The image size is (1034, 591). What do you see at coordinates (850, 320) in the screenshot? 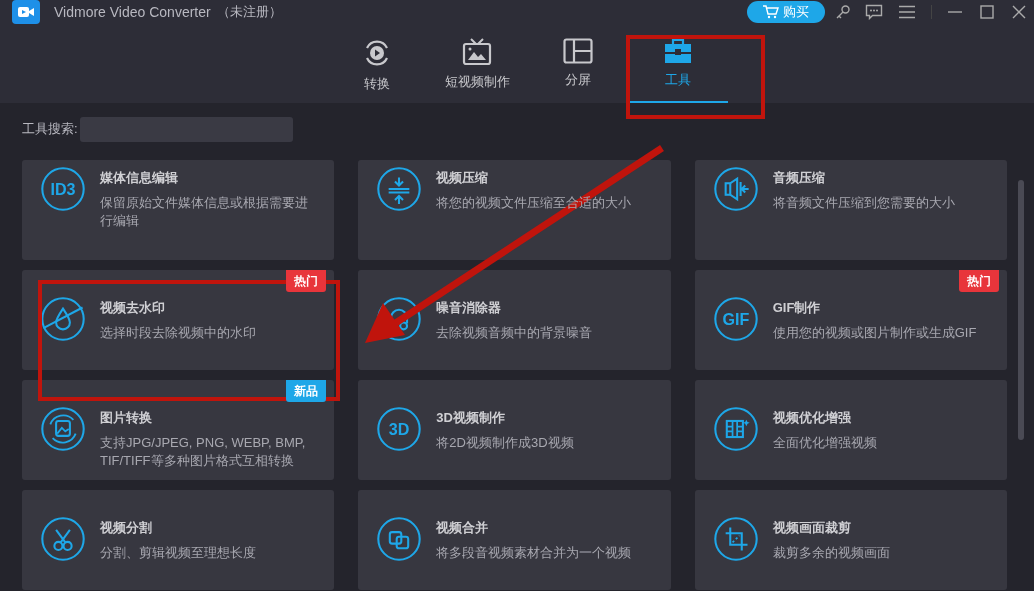
I see `tool-card: 热门 GIF GIF制作 使用您的视频或图片制作或生成GIF` at bounding box center [850, 320].